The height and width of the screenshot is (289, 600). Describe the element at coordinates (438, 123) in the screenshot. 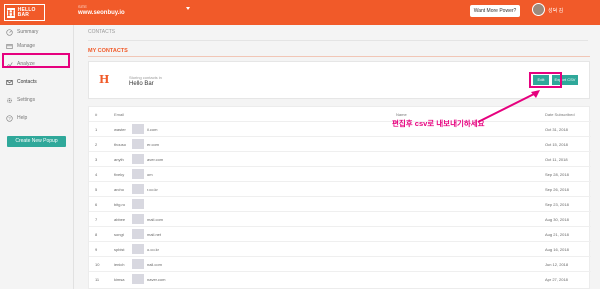

I see `annotation-note: 편집후 csv로 내보내기하세요` at that location.